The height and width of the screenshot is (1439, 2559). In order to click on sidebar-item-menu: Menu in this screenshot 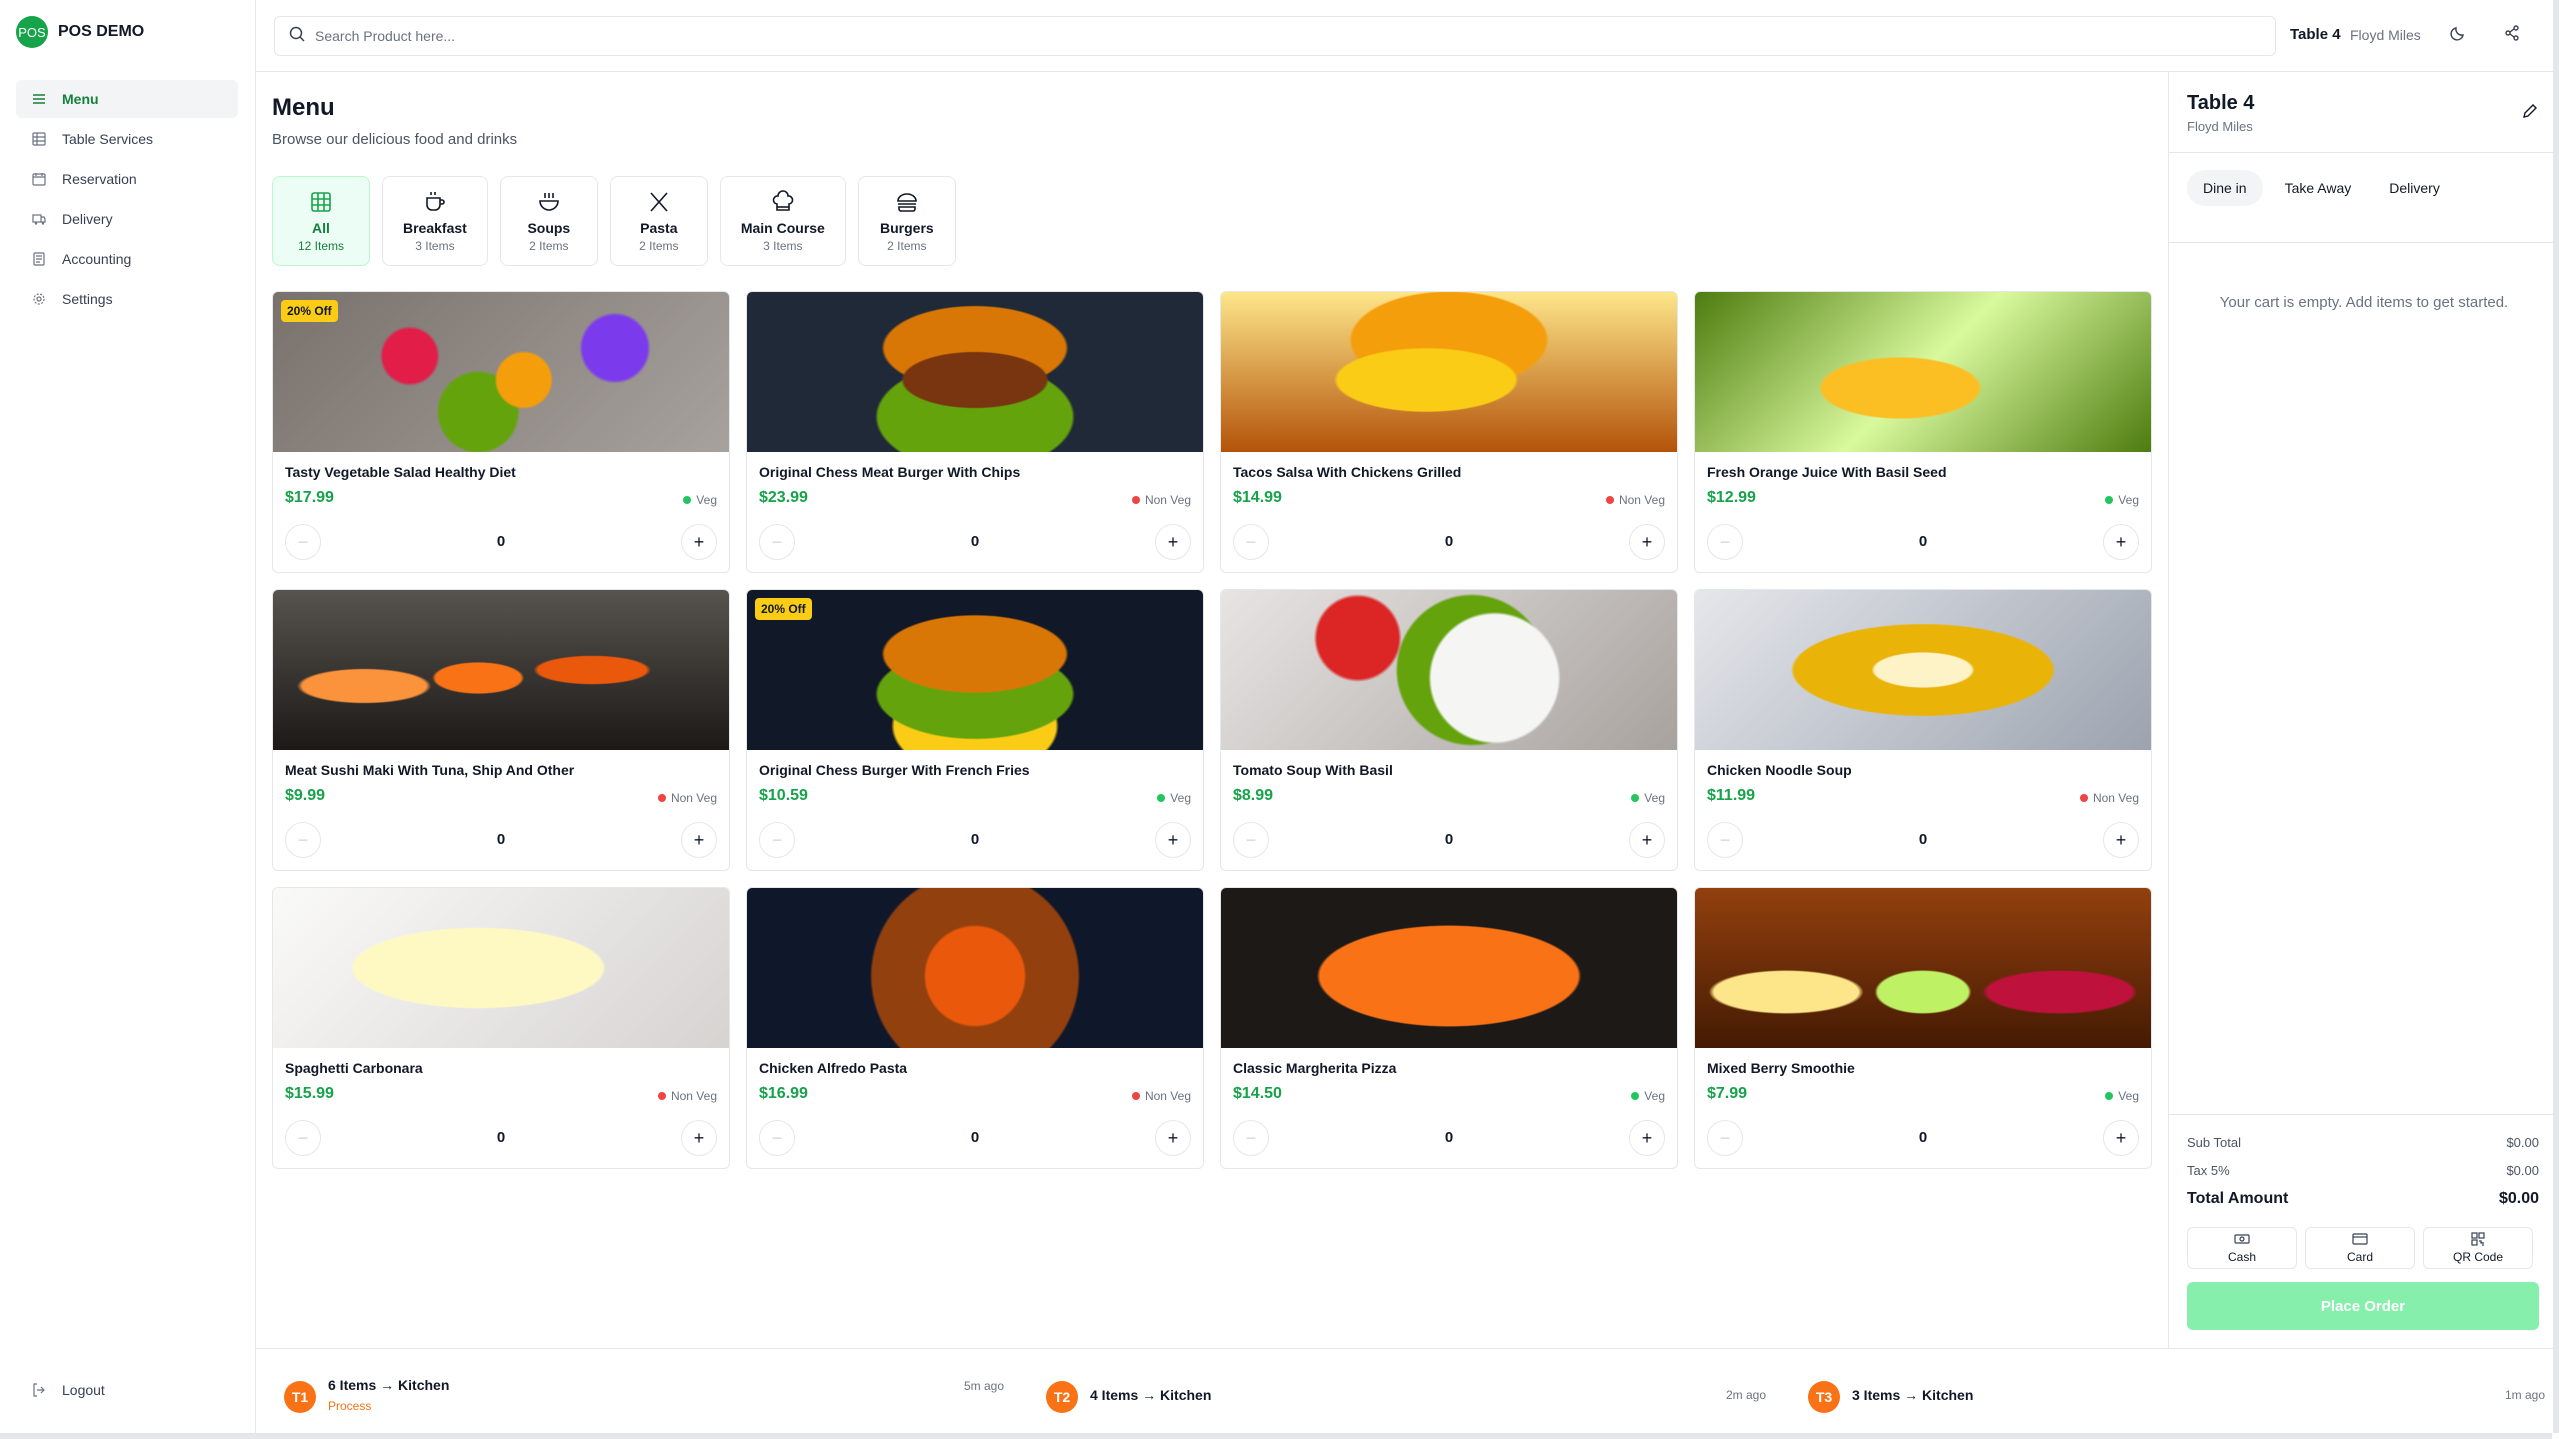, I will do `click(127, 99)`.